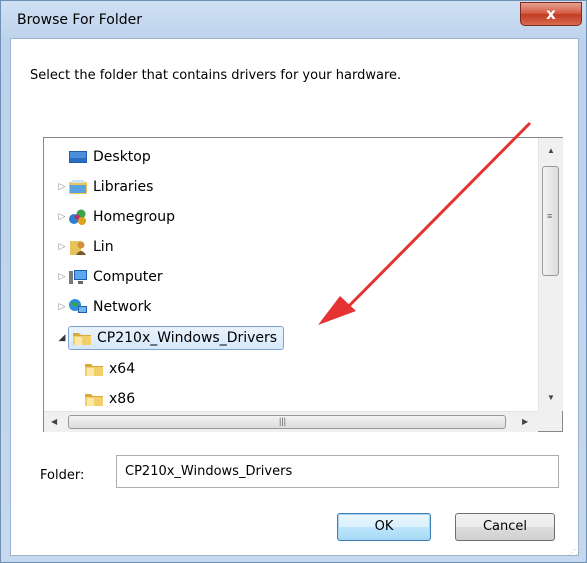  What do you see at coordinates (54, 421) in the screenshot?
I see `scroll-left-icon: ◀` at bounding box center [54, 421].